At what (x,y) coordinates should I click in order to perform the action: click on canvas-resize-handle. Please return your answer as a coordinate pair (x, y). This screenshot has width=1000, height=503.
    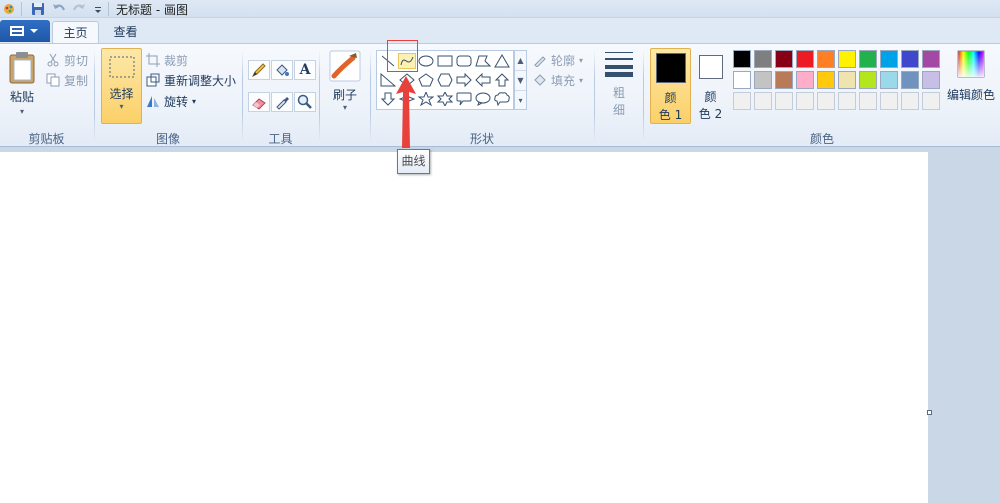
    Looking at the image, I should click on (929, 412).